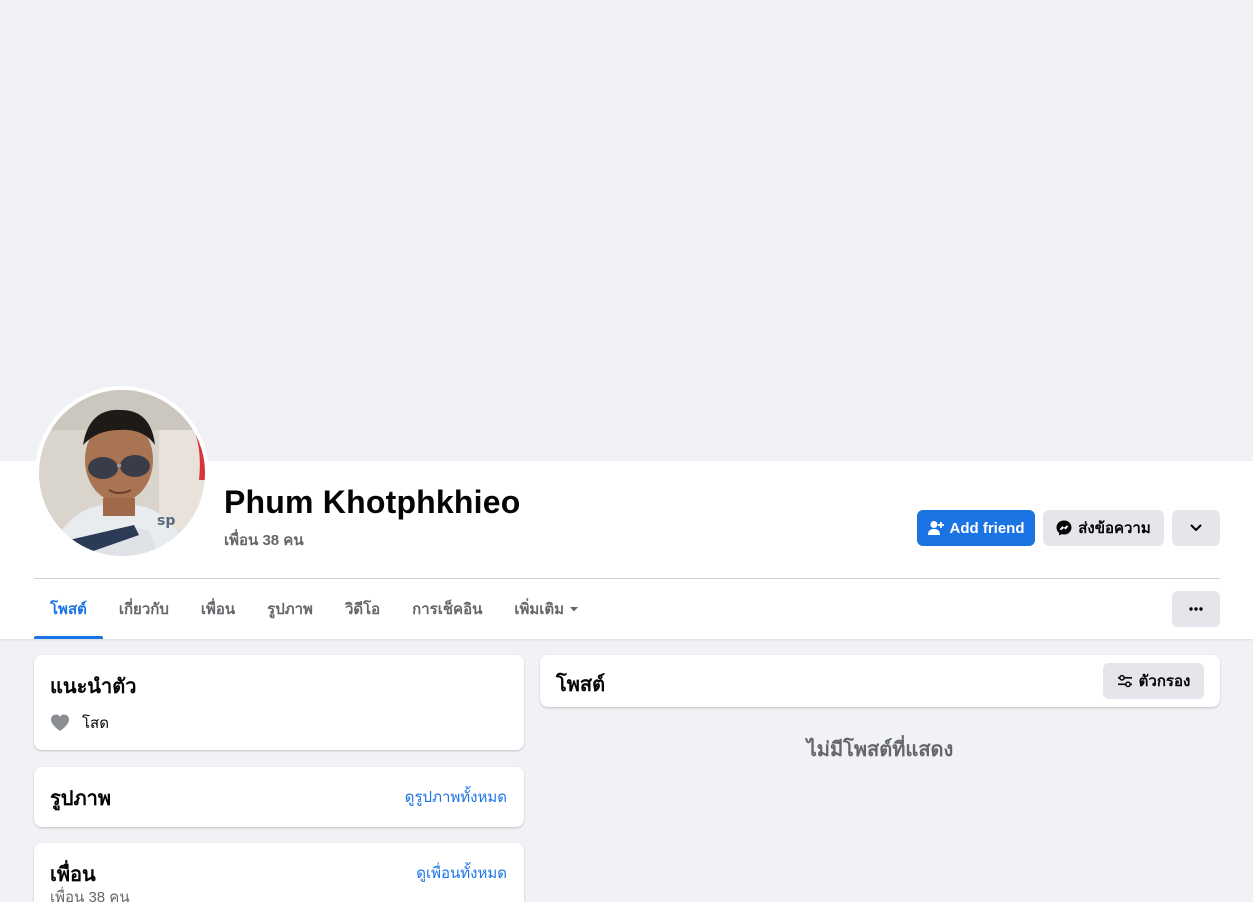  What do you see at coordinates (539, 609) in the screenshot?
I see `tab-more-label: เพิ่มเติม` at bounding box center [539, 609].